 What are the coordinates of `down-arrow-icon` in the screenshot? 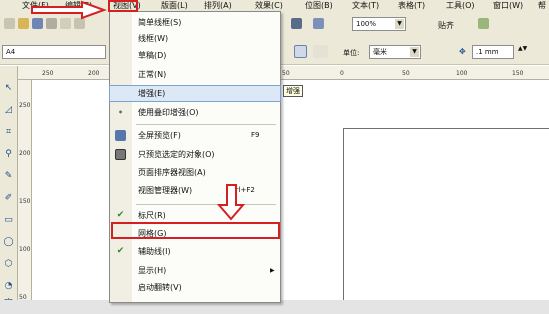 It's located at (231, 202).